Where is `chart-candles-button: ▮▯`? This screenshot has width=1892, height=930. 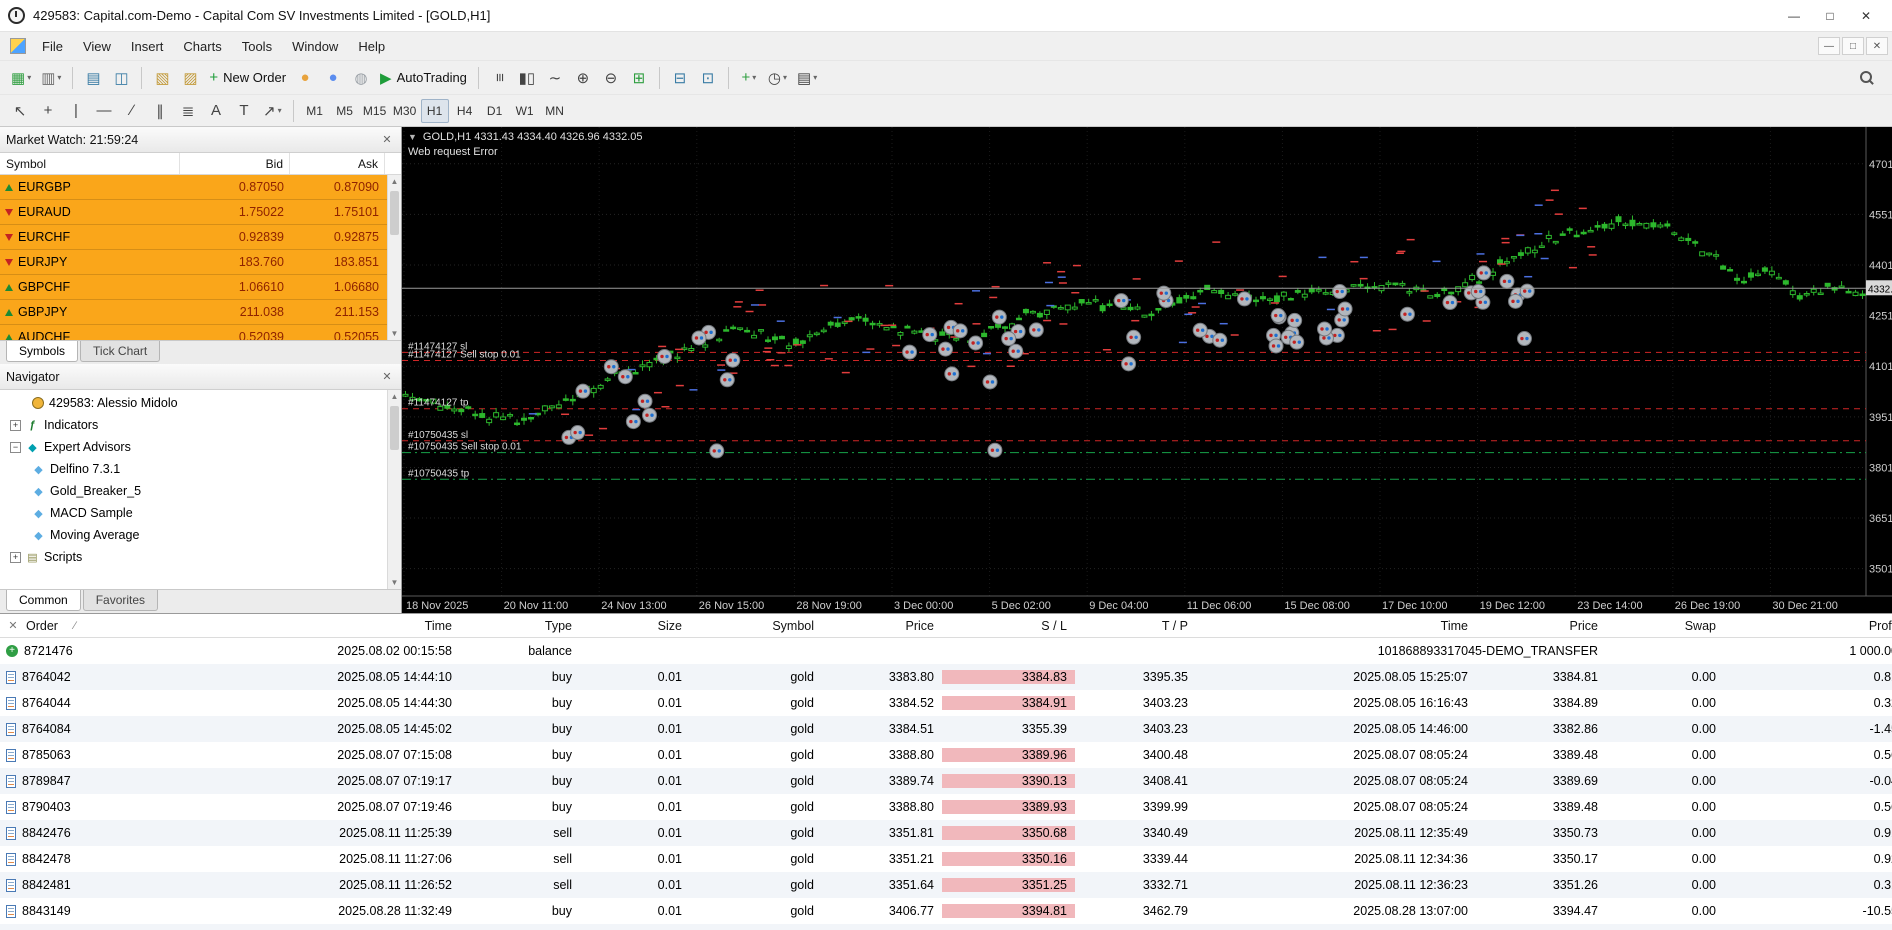 chart-candles-button: ▮▯ is located at coordinates (527, 78).